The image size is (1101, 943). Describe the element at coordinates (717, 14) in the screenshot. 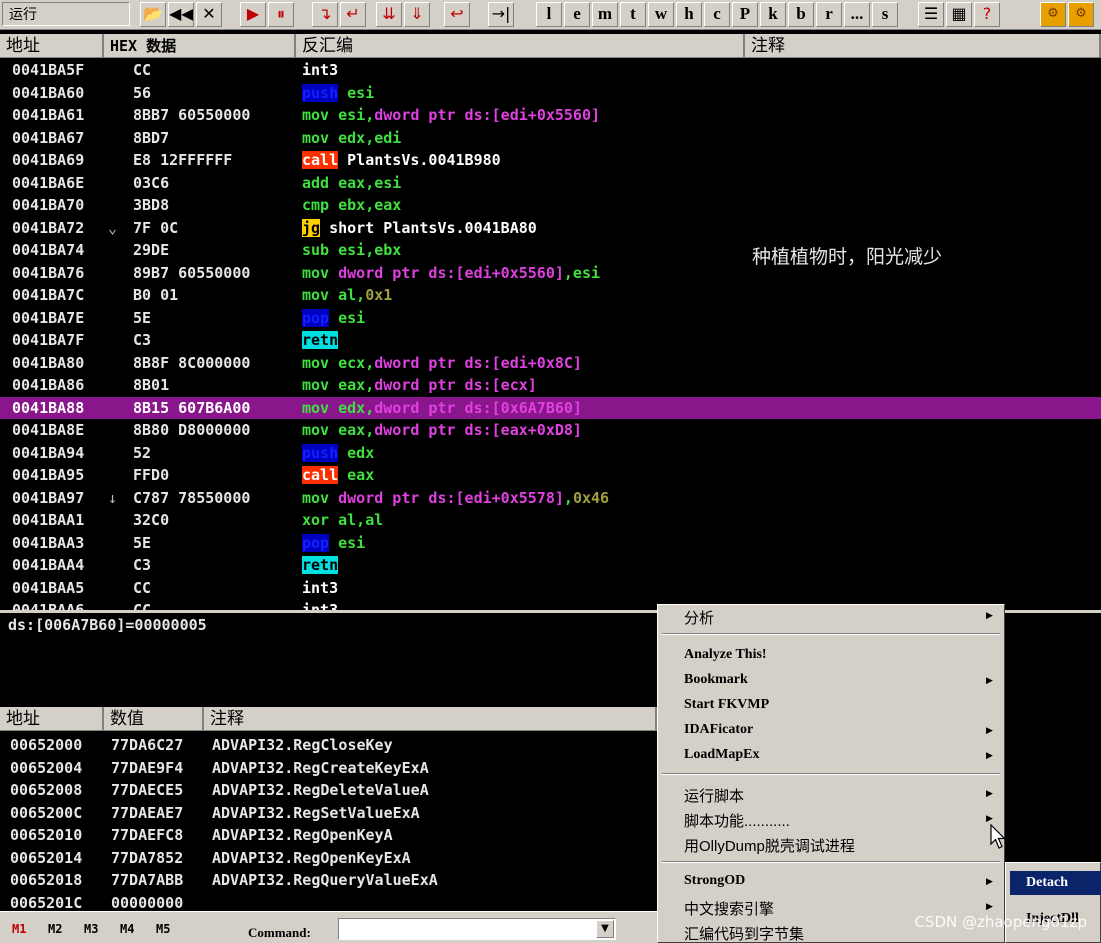

I see `toolbar-button-c: c` at that location.